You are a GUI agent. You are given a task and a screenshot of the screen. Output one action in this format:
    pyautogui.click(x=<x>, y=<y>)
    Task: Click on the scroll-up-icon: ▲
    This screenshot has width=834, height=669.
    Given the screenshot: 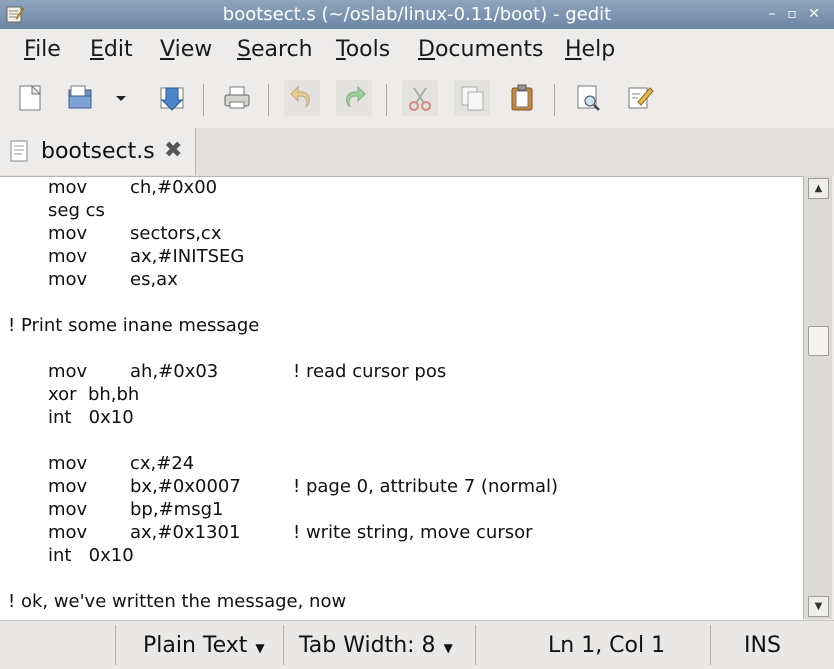 What is the action you would take?
    pyautogui.click(x=818, y=188)
    